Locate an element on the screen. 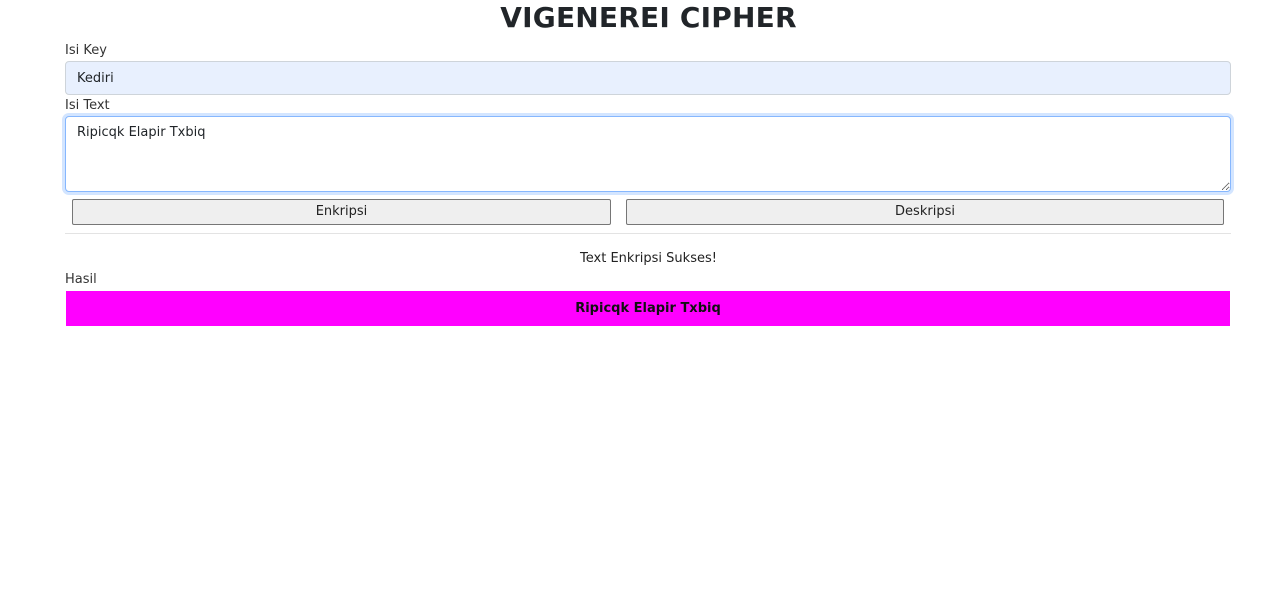  result-output: Ripicqk Elapir Txbiq is located at coordinates (648, 308).